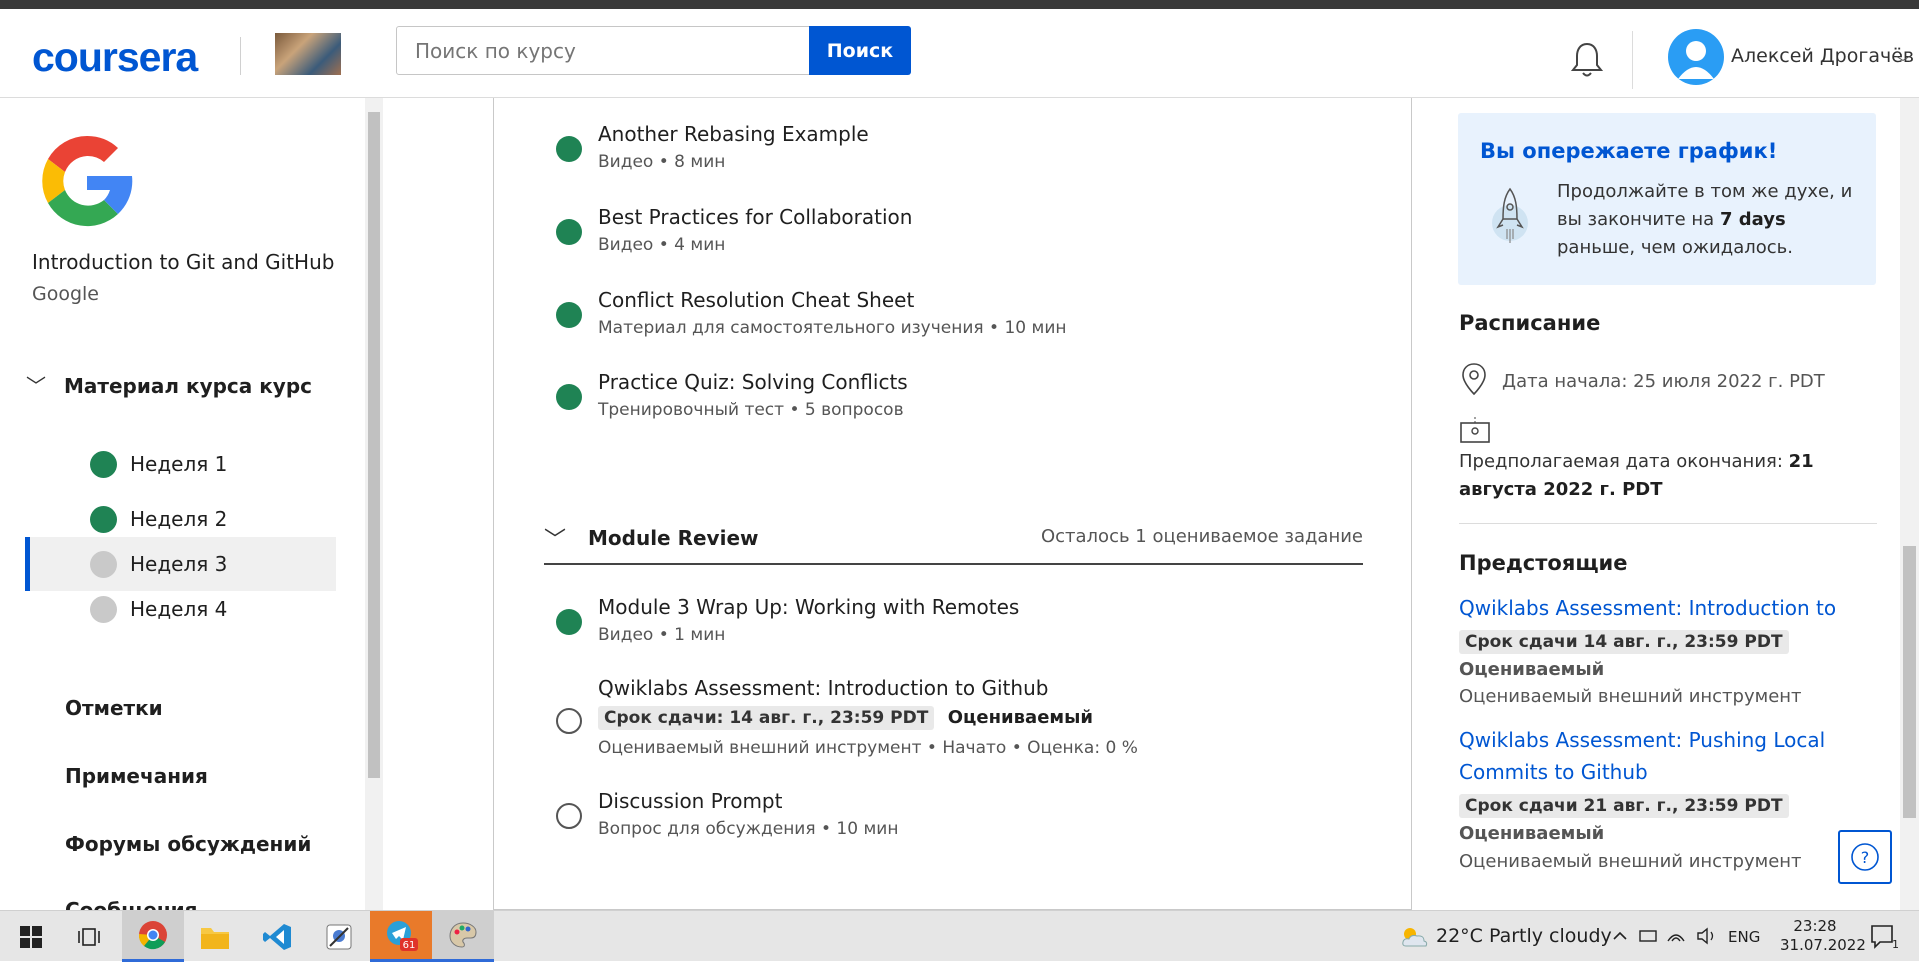  What do you see at coordinates (1865, 857) in the screenshot?
I see `help-button: ?` at bounding box center [1865, 857].